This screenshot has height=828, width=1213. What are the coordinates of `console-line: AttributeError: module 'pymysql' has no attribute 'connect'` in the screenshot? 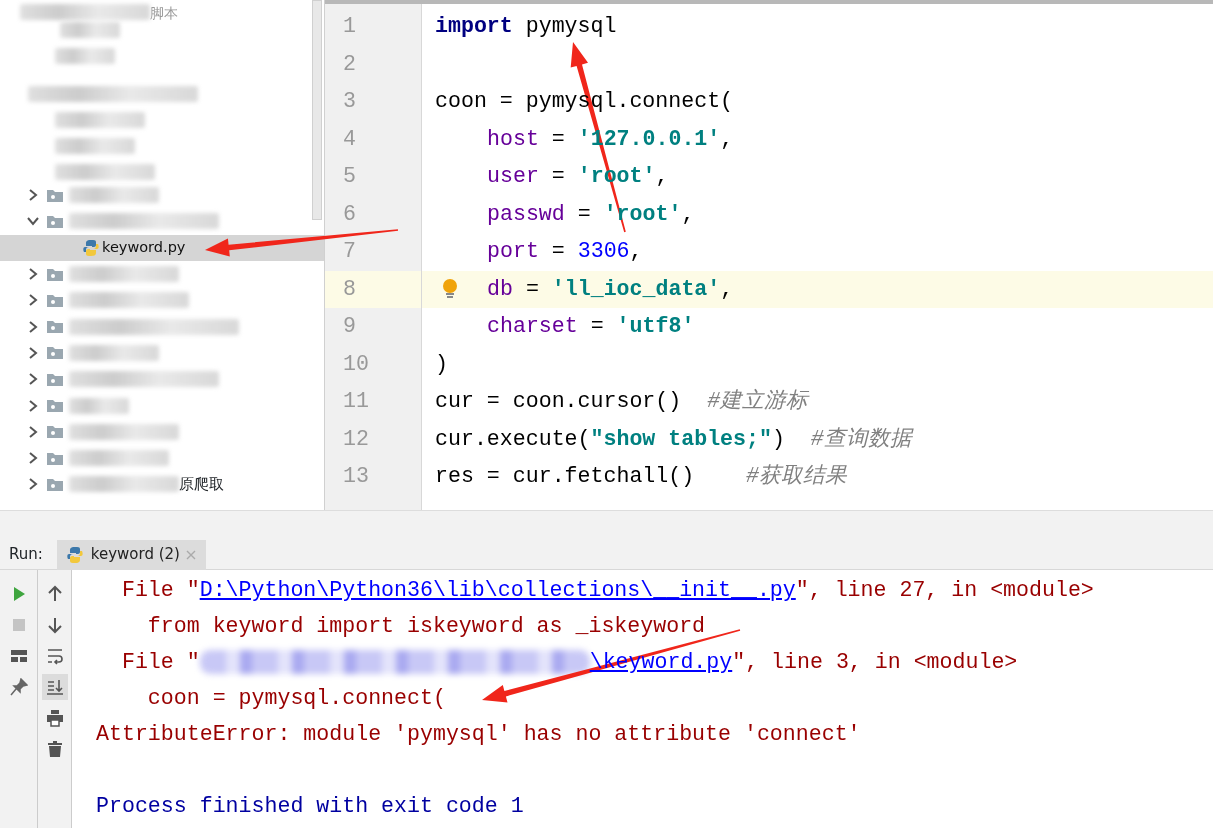 It's located at (478, 734).